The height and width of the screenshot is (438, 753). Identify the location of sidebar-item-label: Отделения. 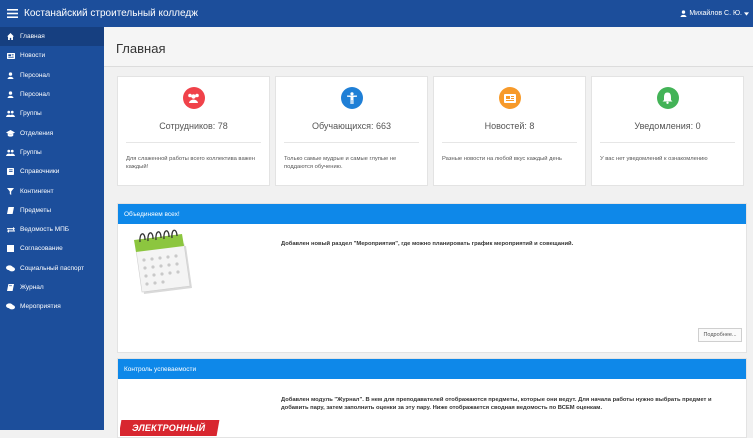
(37, 133).